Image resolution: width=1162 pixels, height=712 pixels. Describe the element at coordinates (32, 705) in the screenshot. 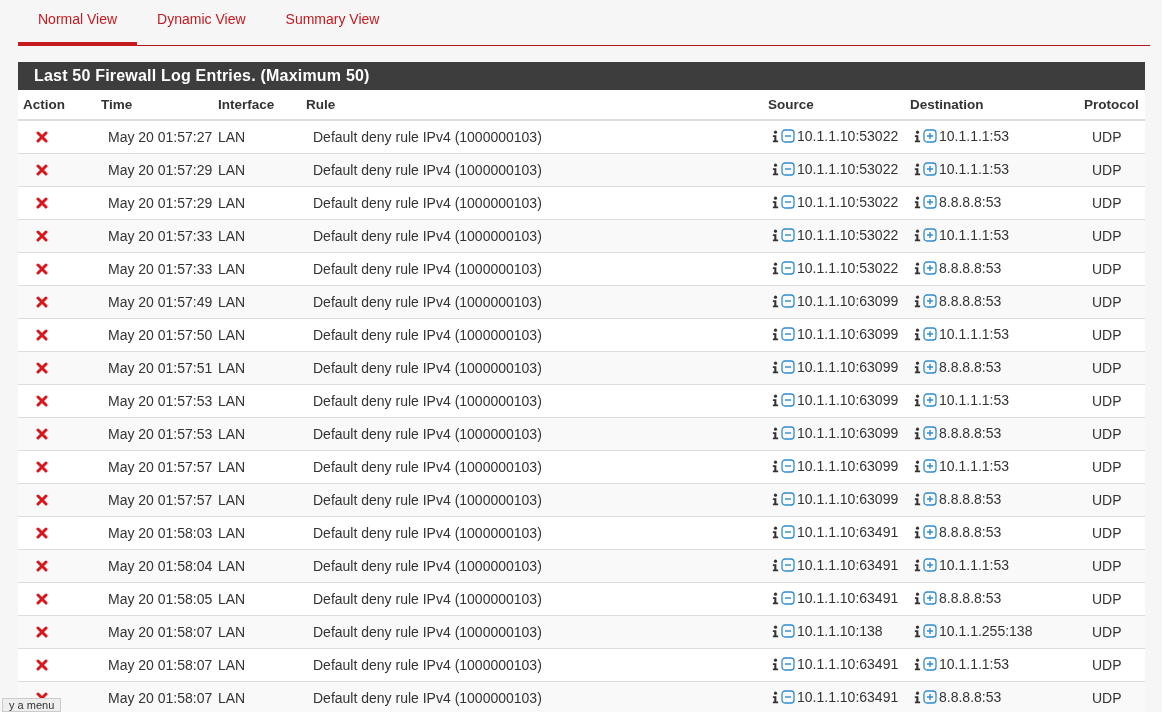

I see `tooltip: y a menu` at that location.